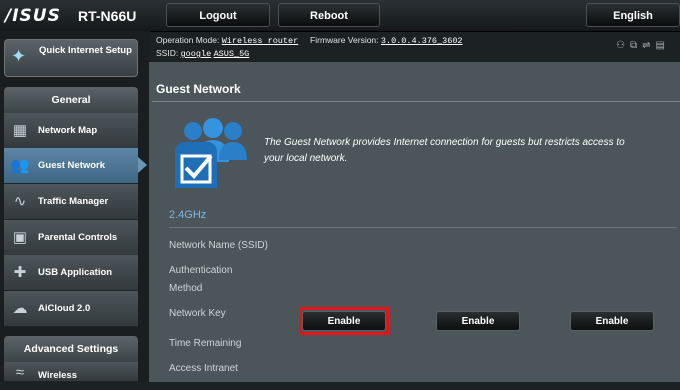 Image resolution: width=680 pixels, height=390 pixels. I want to click on sidebar-item-network-map: ▦ Network Map, so click(71, 131).